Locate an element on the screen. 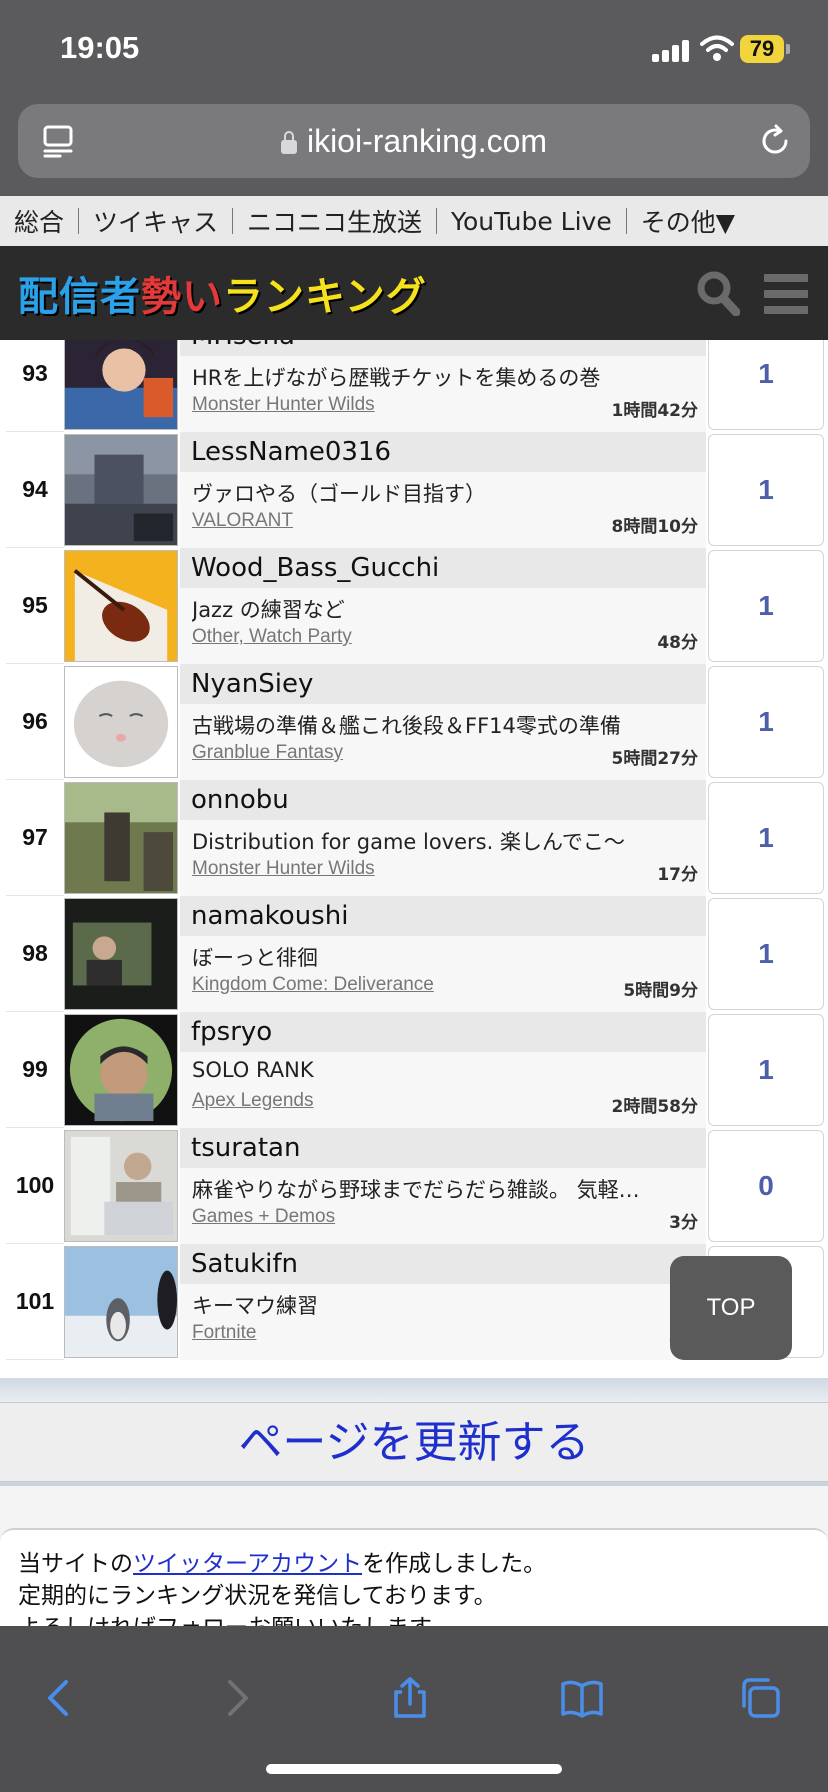  logo-part-3: ランキング is located at coordinates (325, 297).